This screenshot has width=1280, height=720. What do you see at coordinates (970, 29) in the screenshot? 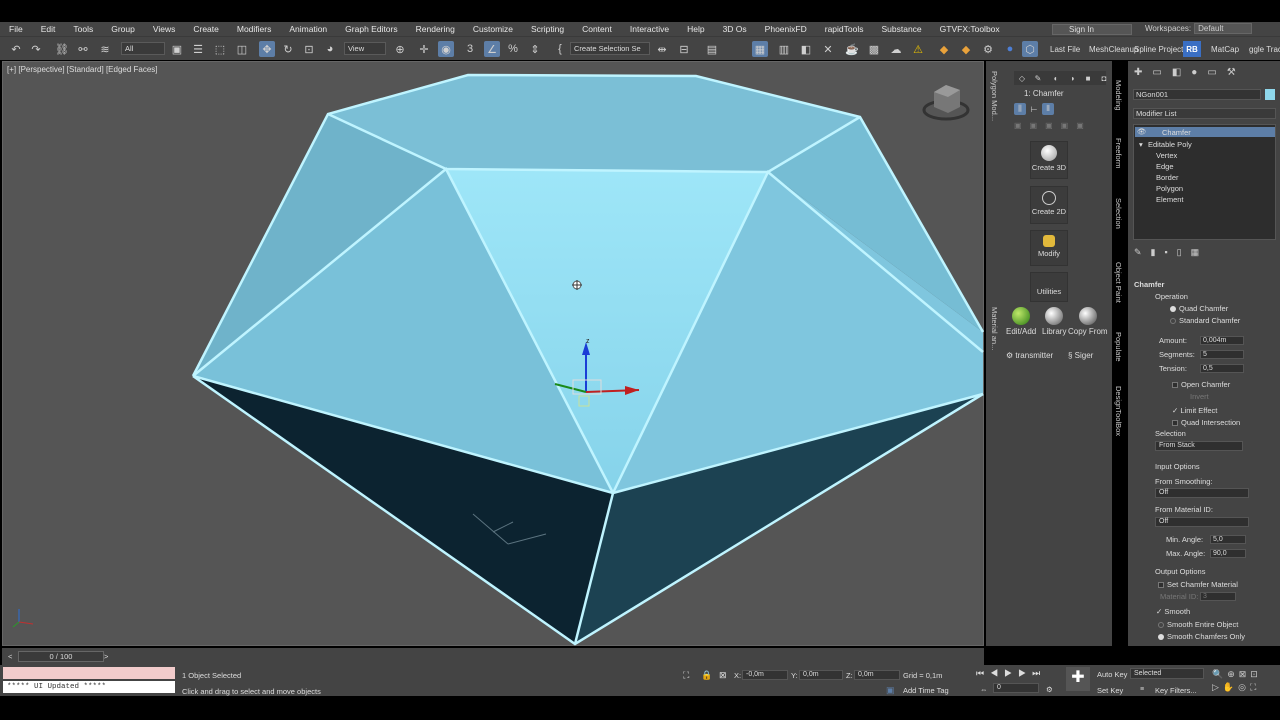
I see `menu-gtvfx-toolbox: GTVFX:Toolbox` at bounding box center [970, 29].